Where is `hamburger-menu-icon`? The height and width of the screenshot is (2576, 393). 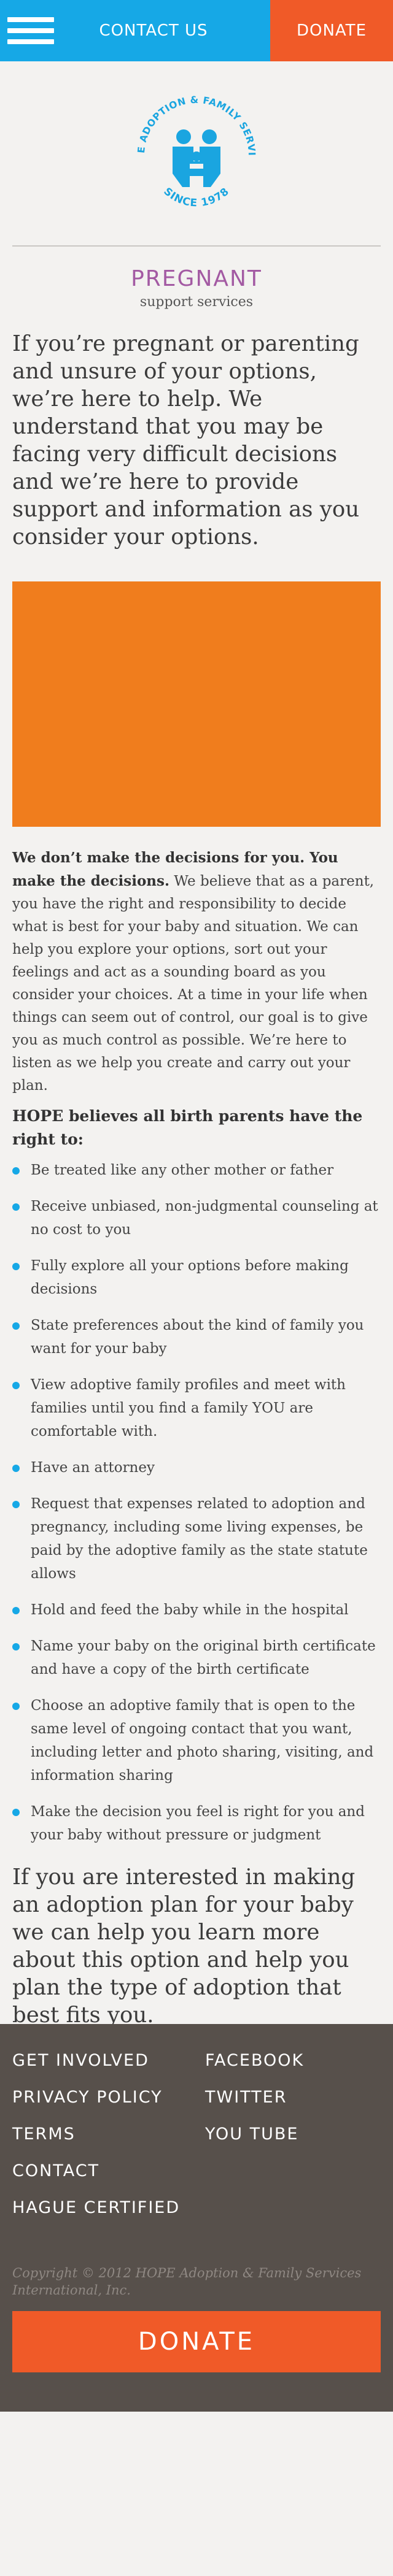 hamburger-menu-icon is located at coordinates (30, 30).